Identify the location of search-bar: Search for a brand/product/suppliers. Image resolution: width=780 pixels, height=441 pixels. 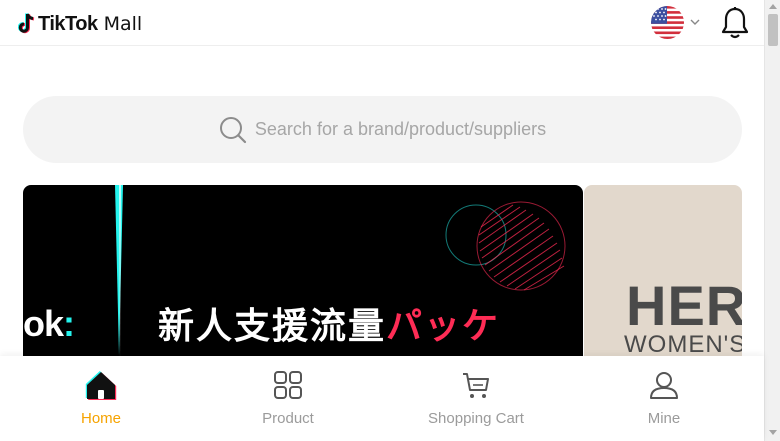
(382, 129).